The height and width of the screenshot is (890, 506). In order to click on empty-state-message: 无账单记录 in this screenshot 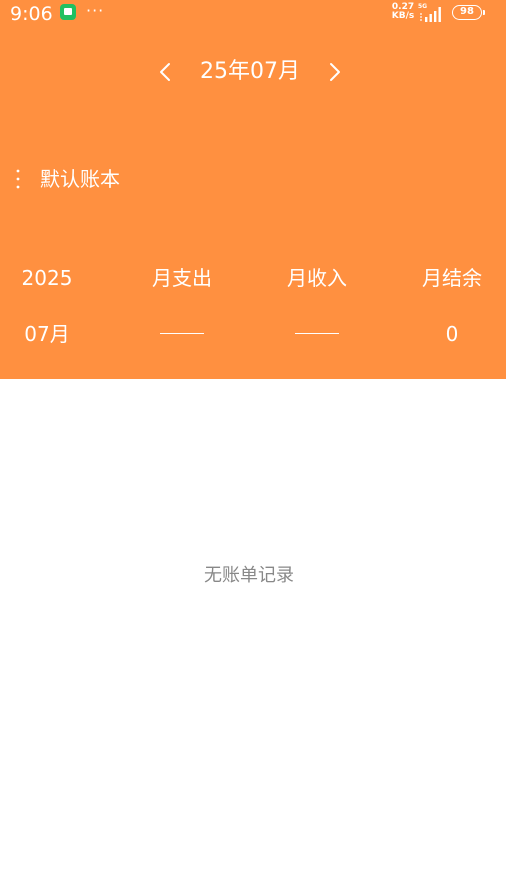, I will do `click(249, 575)`.